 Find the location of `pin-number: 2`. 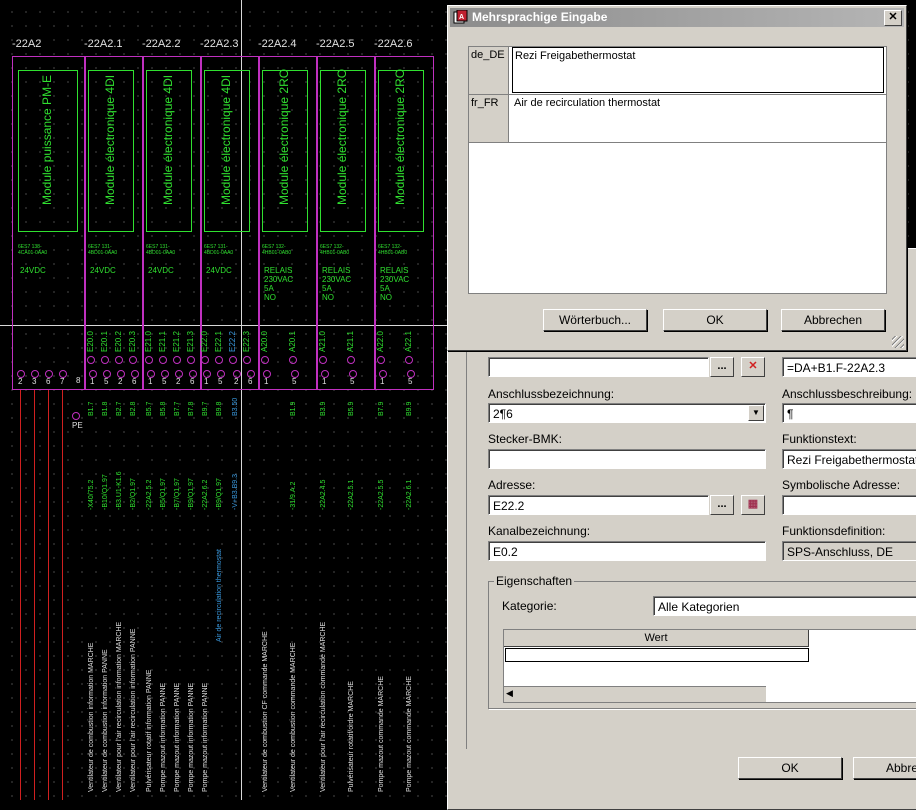

pin-number: 2 is located at coordinates (178, 381).